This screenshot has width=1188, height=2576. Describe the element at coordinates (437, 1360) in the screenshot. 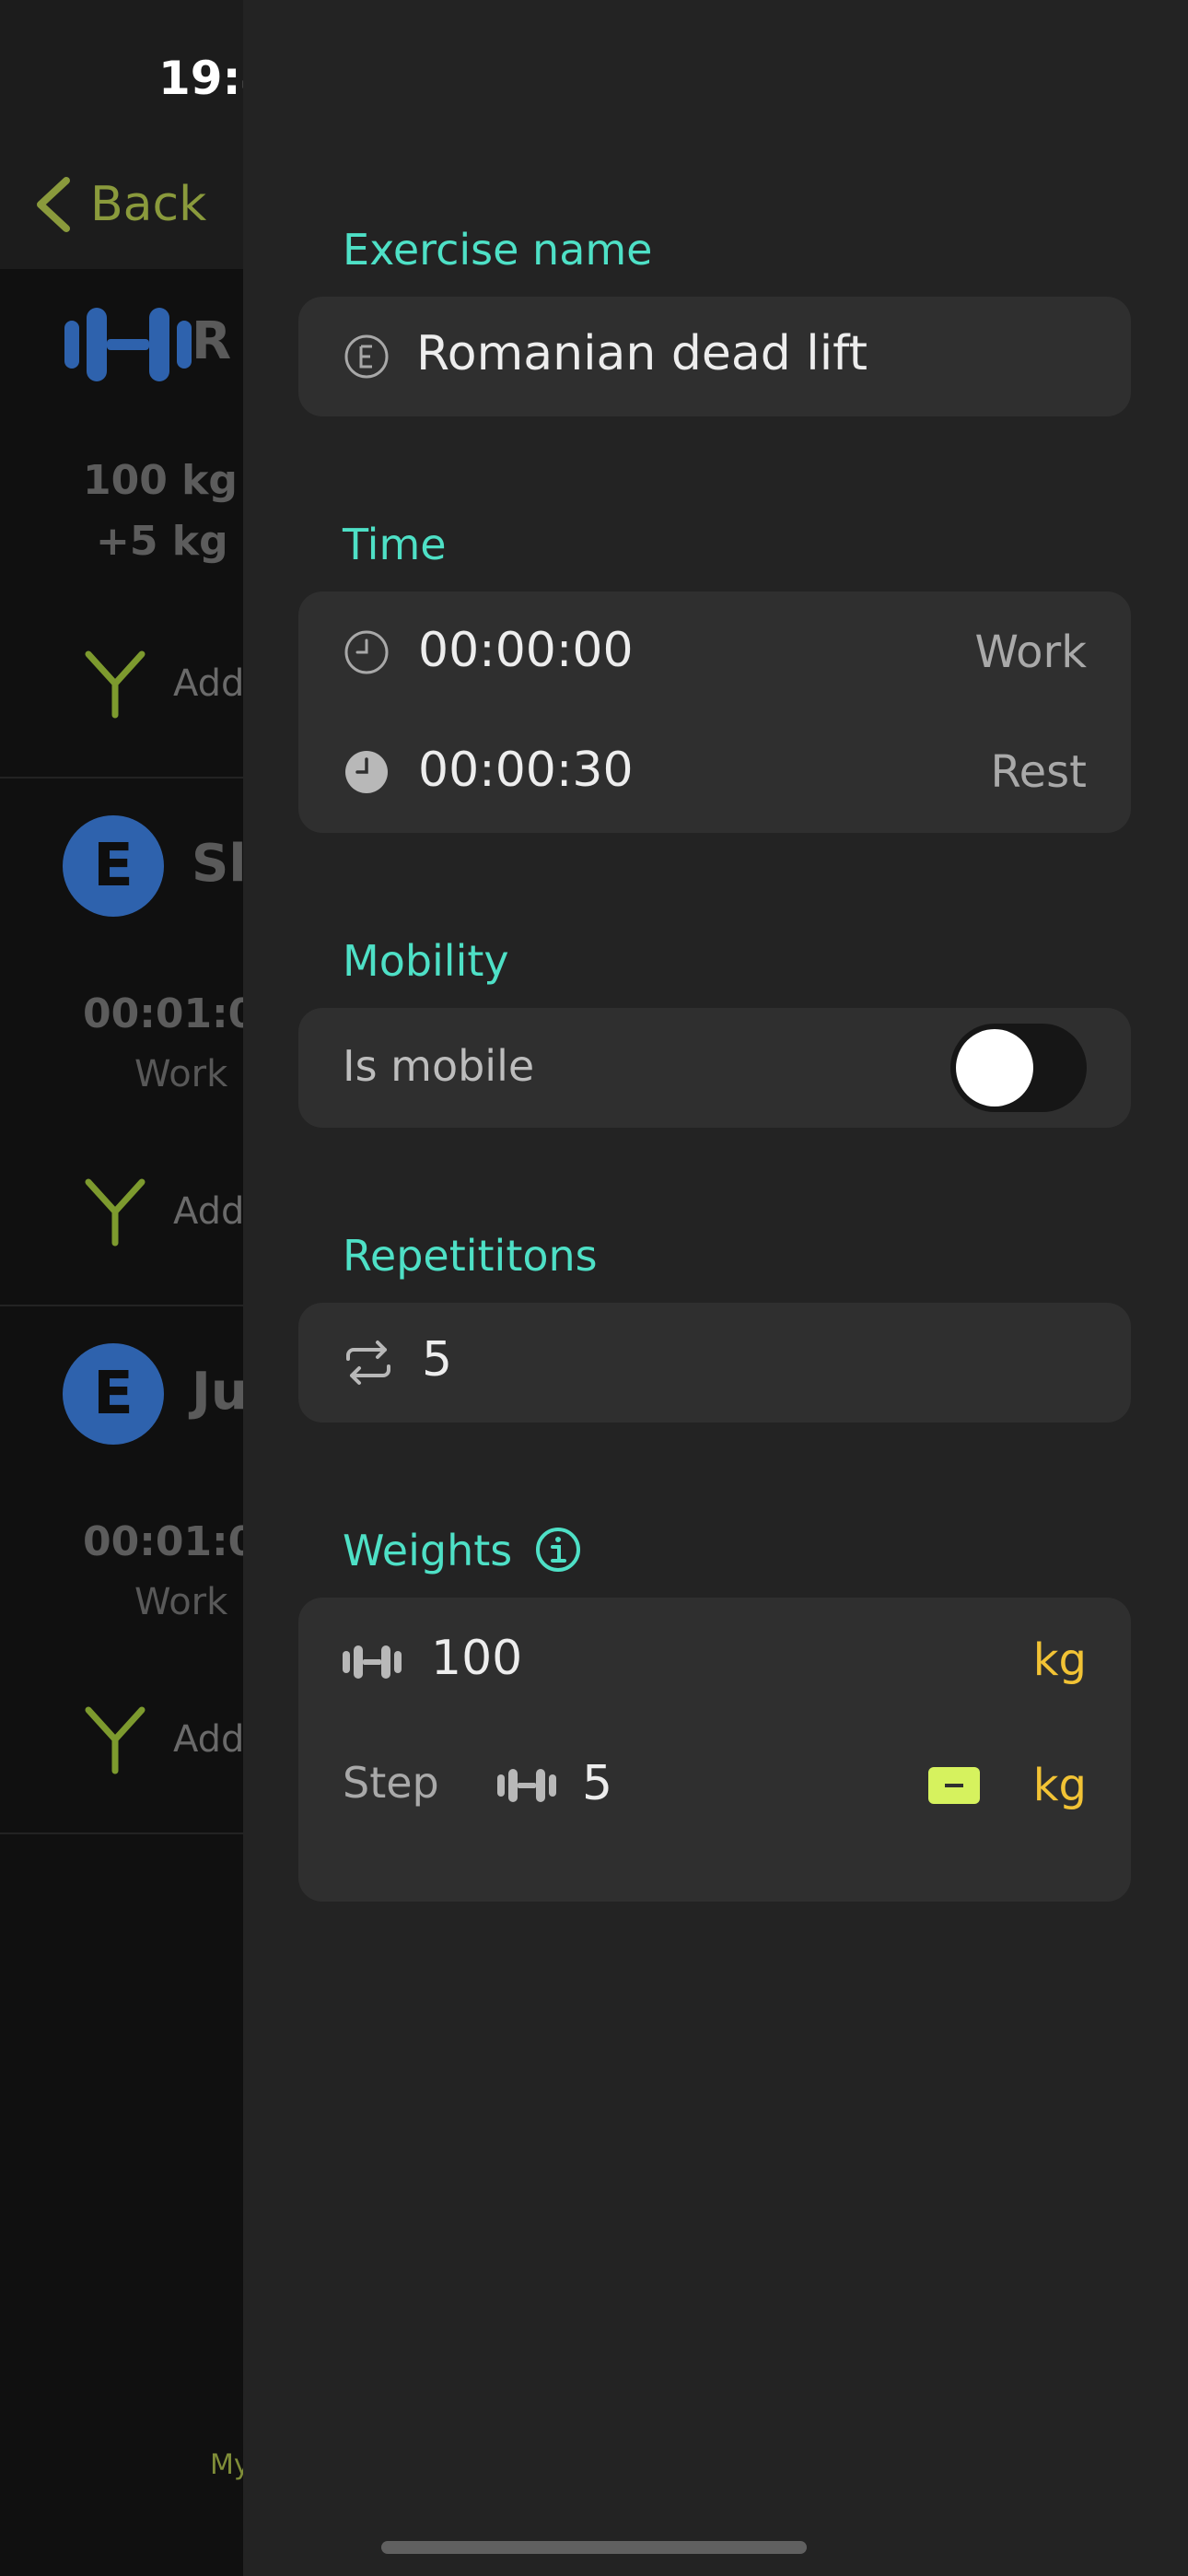

I see `repetitions-input: 5` at that location.